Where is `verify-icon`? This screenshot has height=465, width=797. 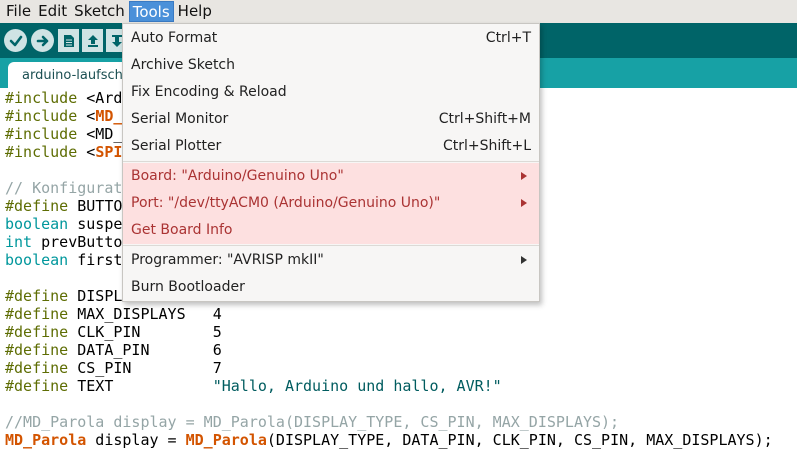 verify-icon is located at coordinates (16, 41).